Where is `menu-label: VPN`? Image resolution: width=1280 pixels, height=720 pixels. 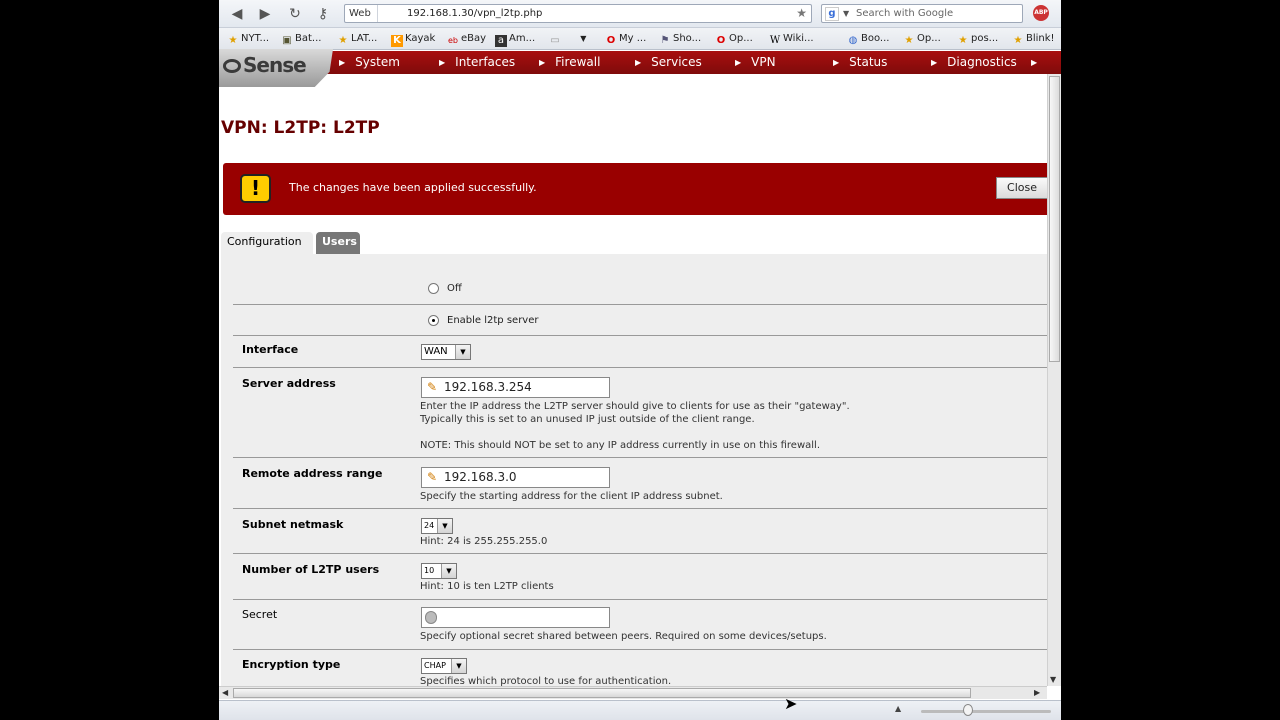 menu-label: VPN is located at coordinates (763, 62).